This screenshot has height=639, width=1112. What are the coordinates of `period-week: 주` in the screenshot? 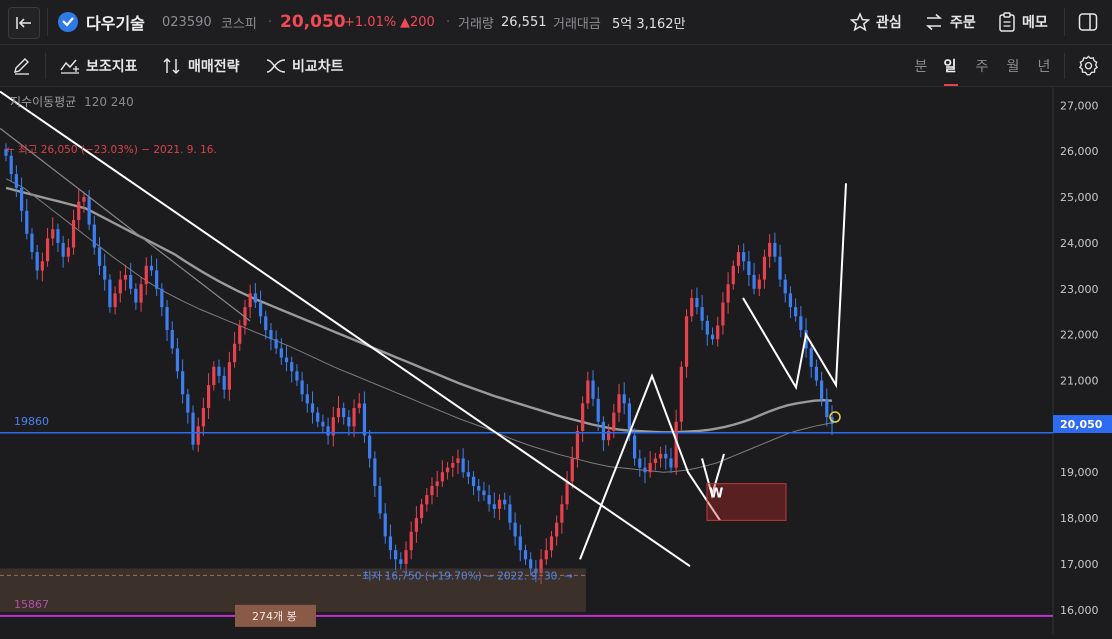 It's located at (982, 65).